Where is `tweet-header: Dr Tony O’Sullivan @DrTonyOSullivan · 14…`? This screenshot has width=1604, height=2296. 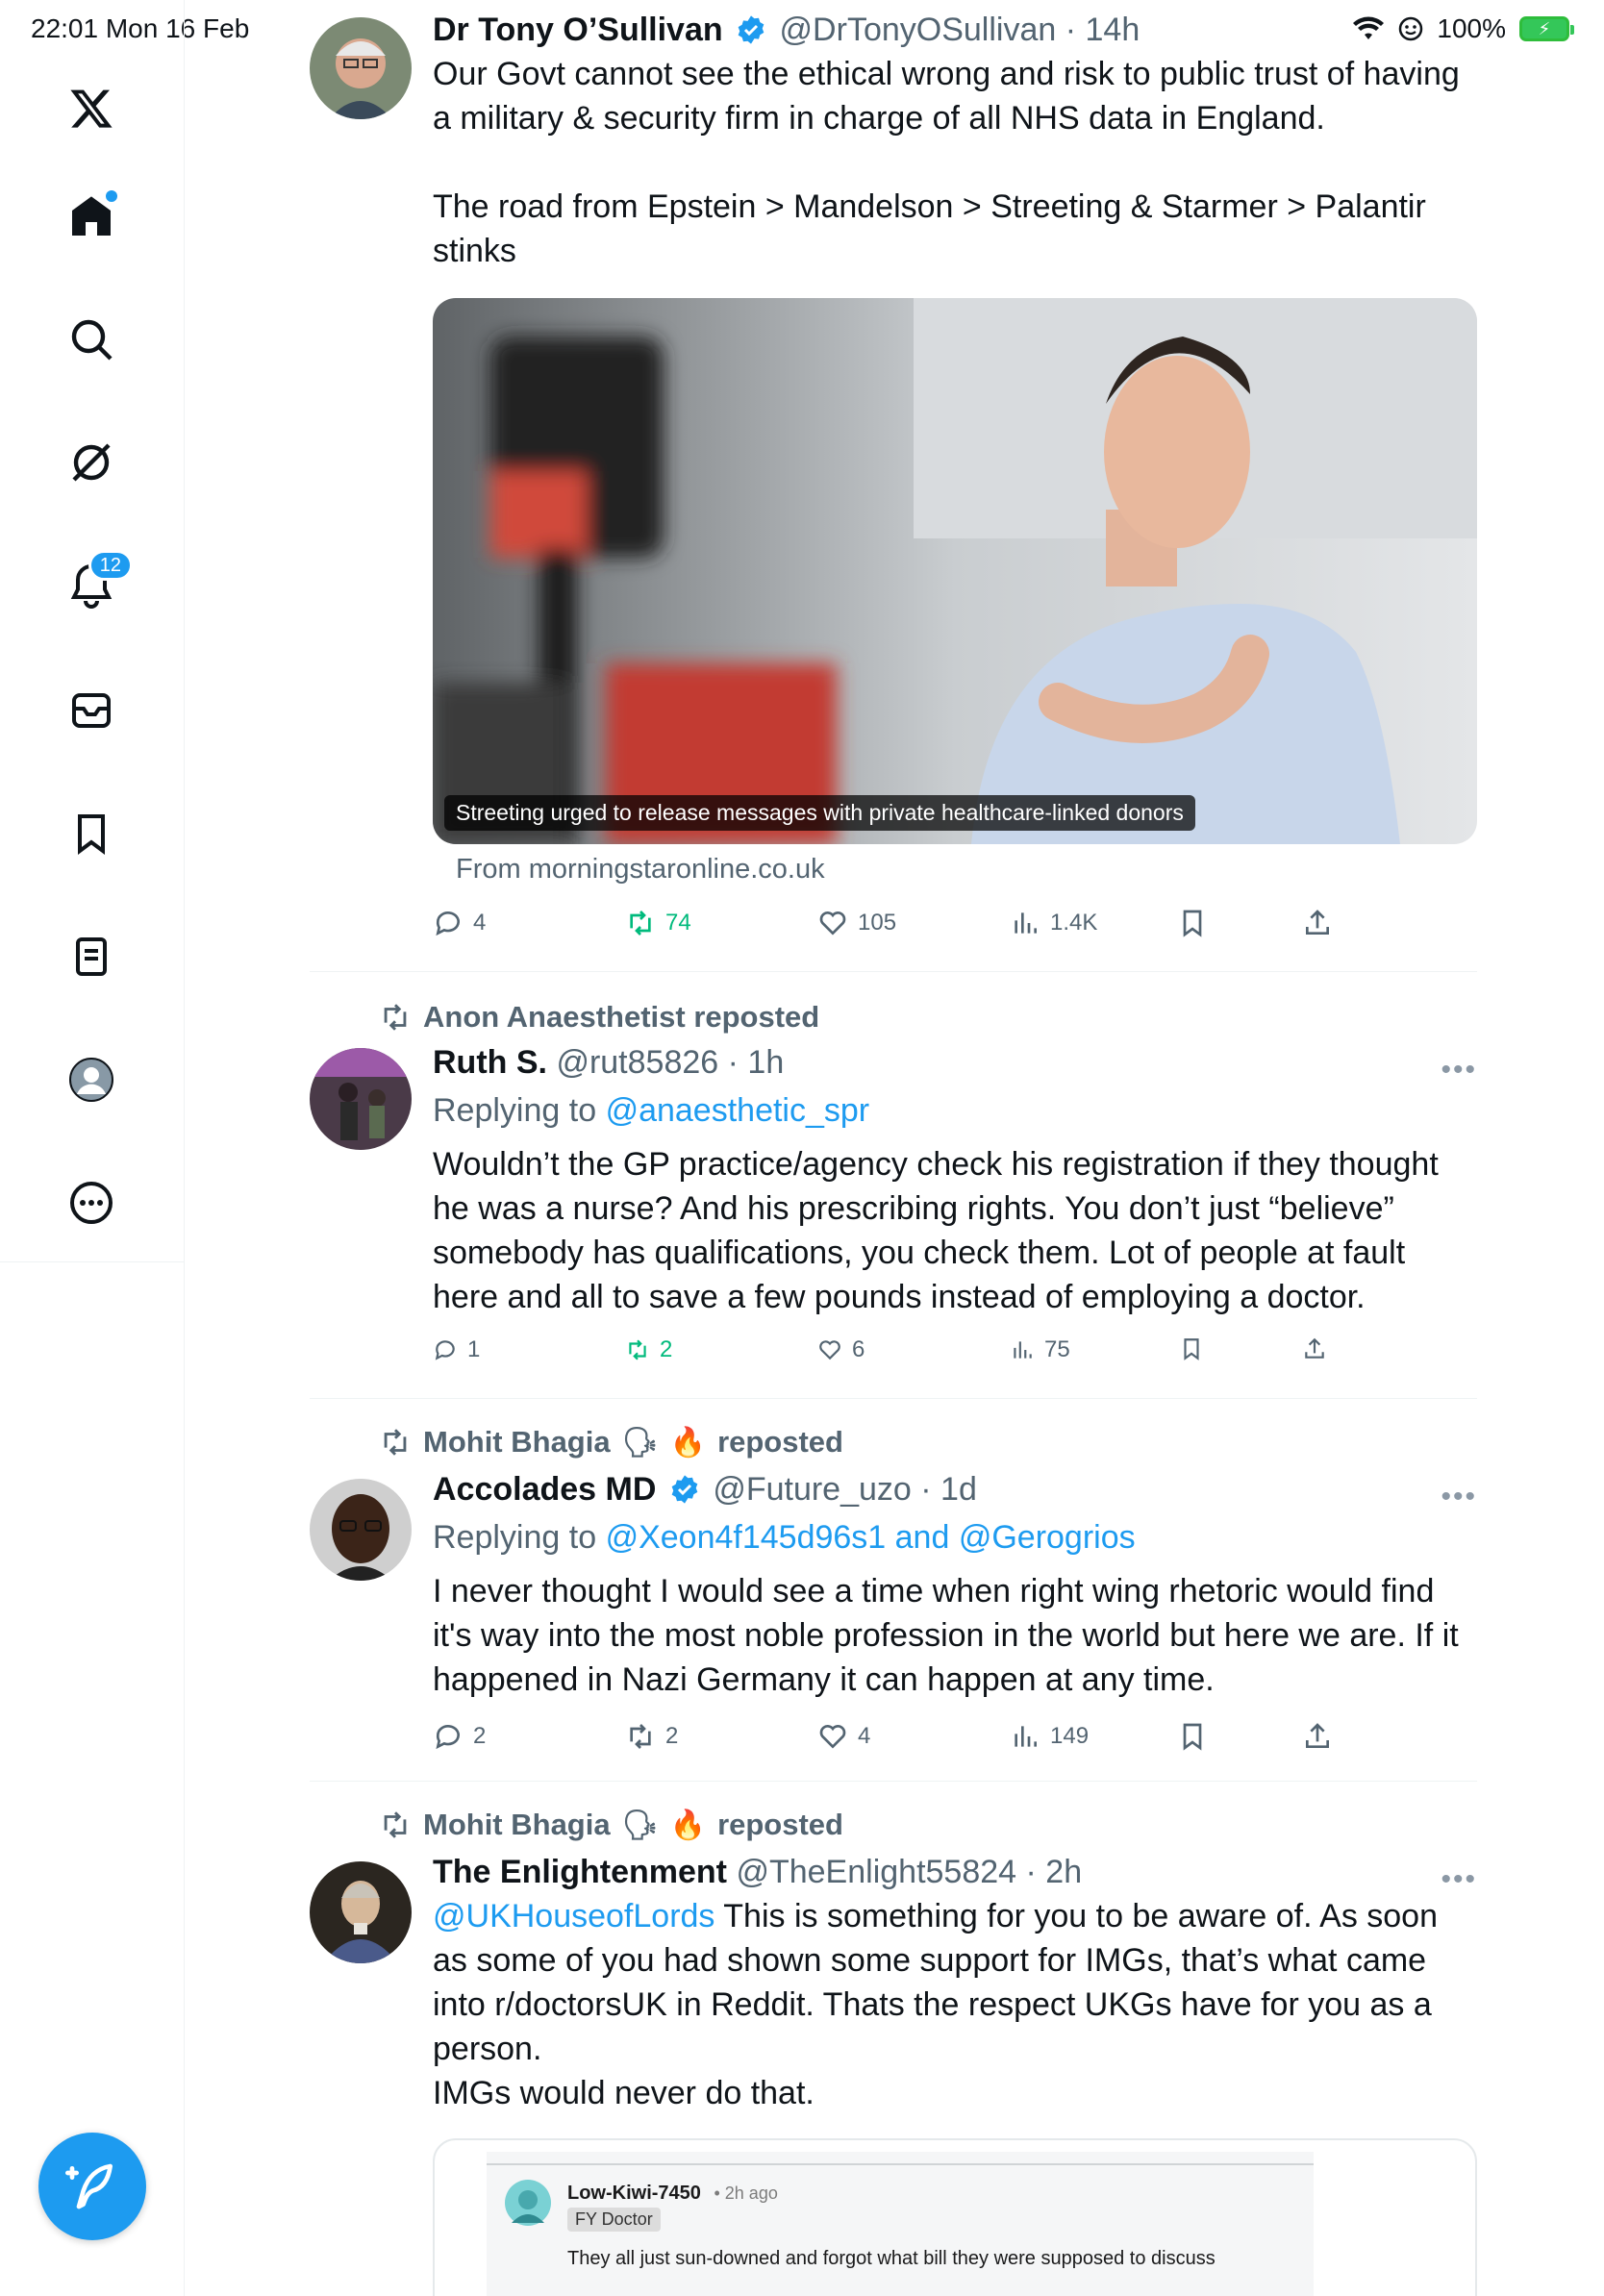
tweet-header: Dr Tony O’Sullivan @DrTonyOSullivan · 14… is located at coordinates (786, 30).